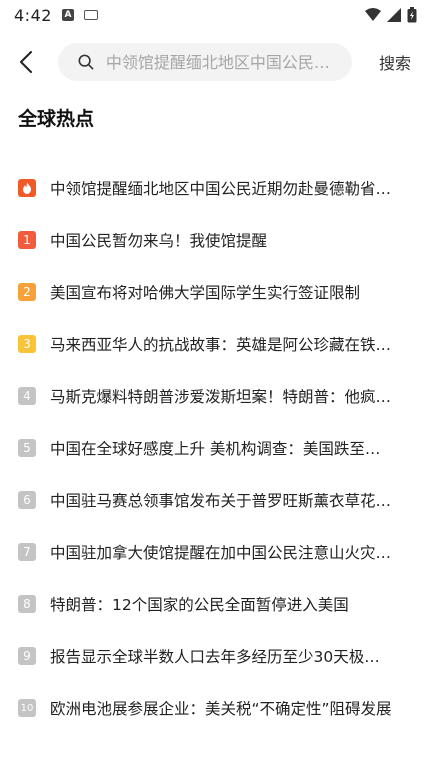 The width and height of the screenshot is (429, 762). I want to click on rank-badge: 2, so click(27, 292).